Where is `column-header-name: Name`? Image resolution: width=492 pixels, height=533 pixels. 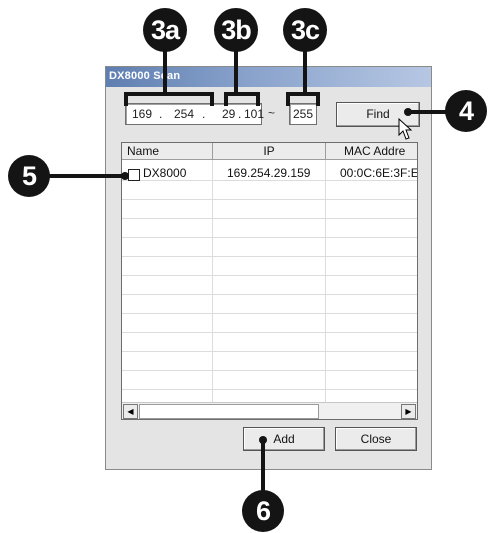 column-header-name: Name is located at coordinates (167, 151).